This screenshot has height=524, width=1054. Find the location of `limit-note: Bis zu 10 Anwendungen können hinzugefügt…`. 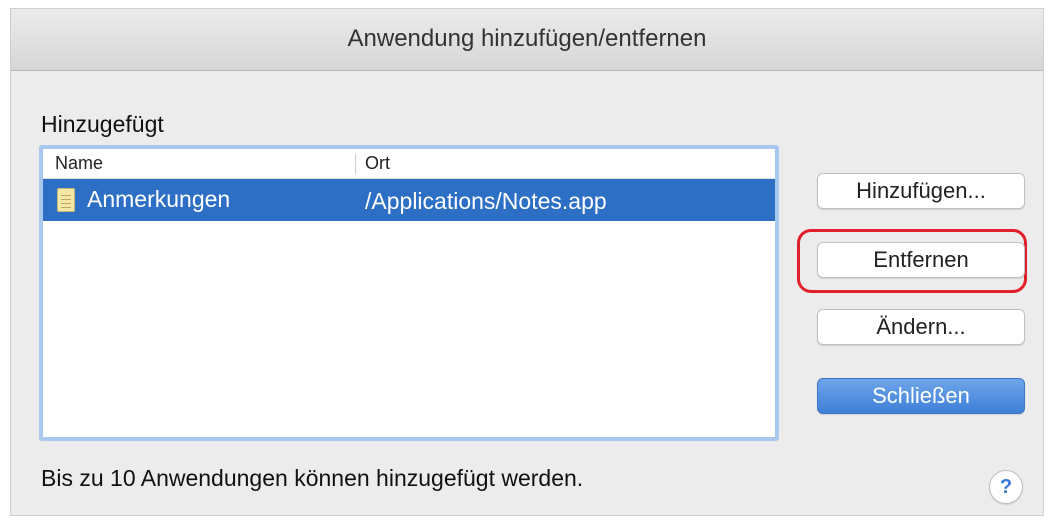

limit-note: Bis zu 10 Anwendungen können hinzugefügt… is located at coordinates (312, 478).